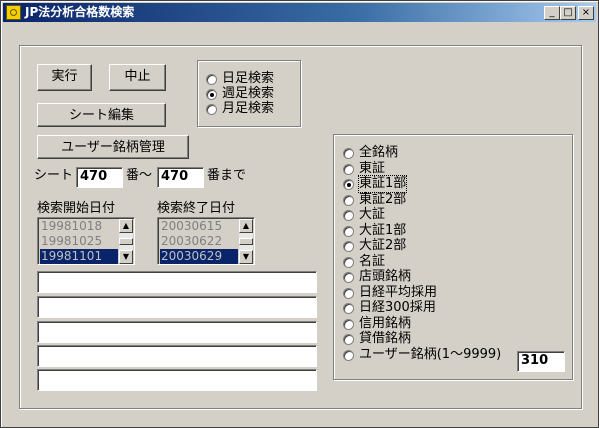  Describe the element at coordinates (199, 241) in the screenshot. I see `end-date-item: 20030622` at that location.